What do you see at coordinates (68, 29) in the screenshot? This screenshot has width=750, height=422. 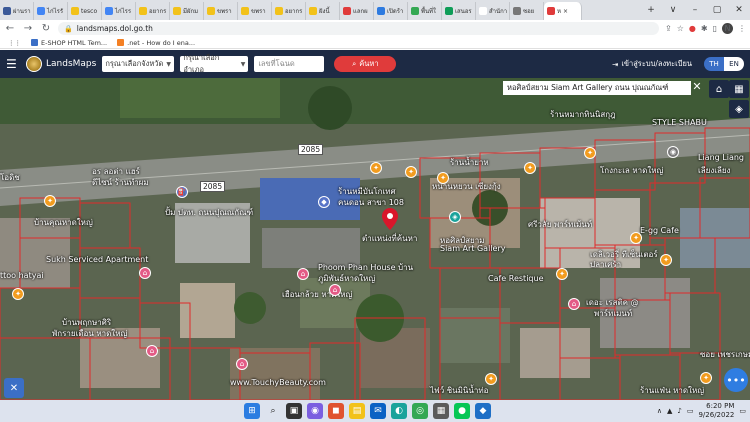 I see `lock-icon: 🔒` at bounding box center [68, 29].